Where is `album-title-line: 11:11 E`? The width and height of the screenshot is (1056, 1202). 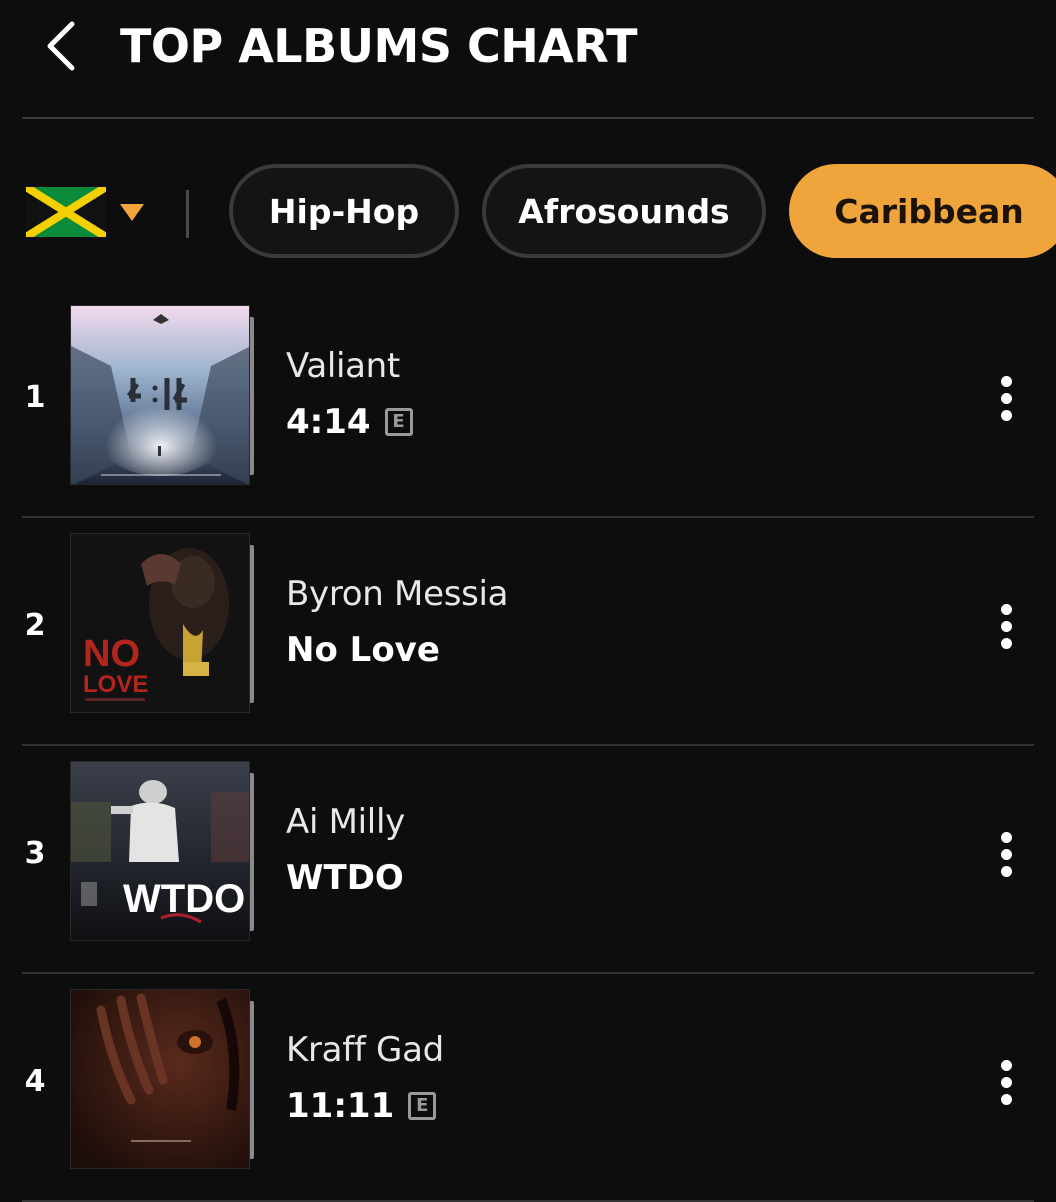 album-title-line: 11:11 E is located at coordinates (361, 1106).